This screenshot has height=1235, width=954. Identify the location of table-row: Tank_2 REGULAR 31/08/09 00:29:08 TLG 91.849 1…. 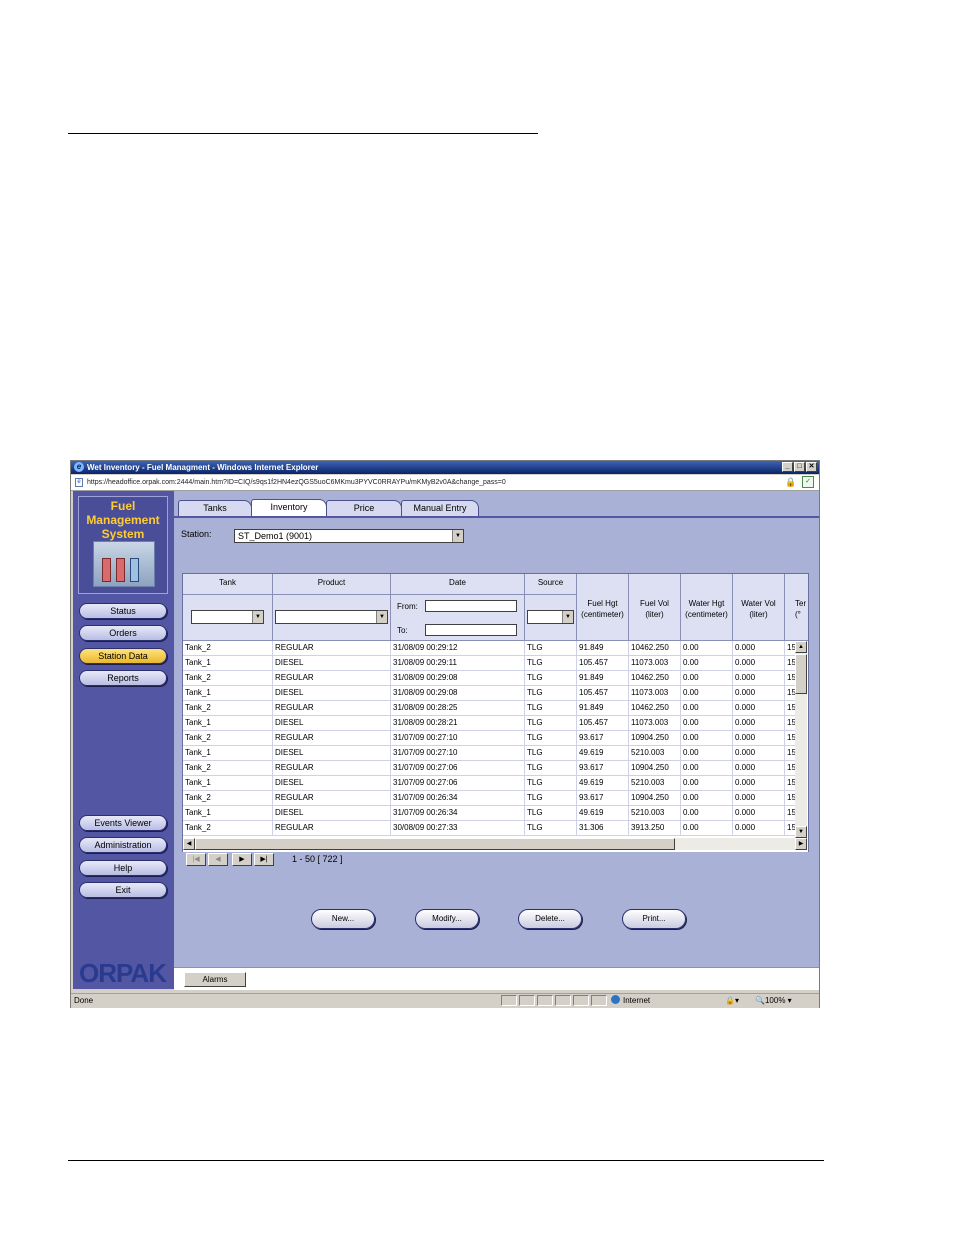
(490, 678).